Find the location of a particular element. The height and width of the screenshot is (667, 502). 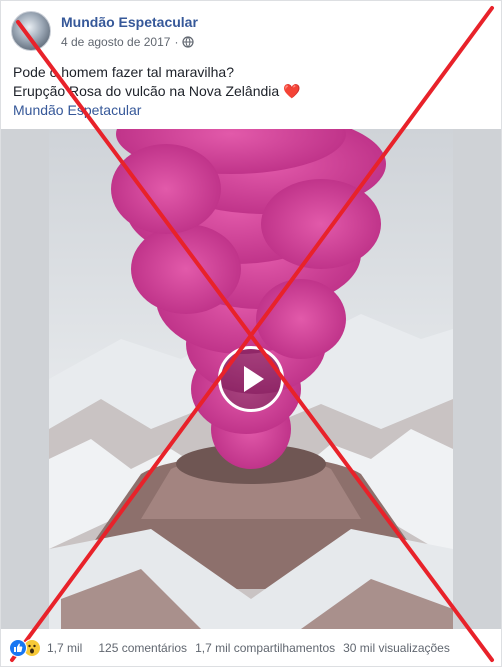

globe-icon is located at coordinates (188, 42).